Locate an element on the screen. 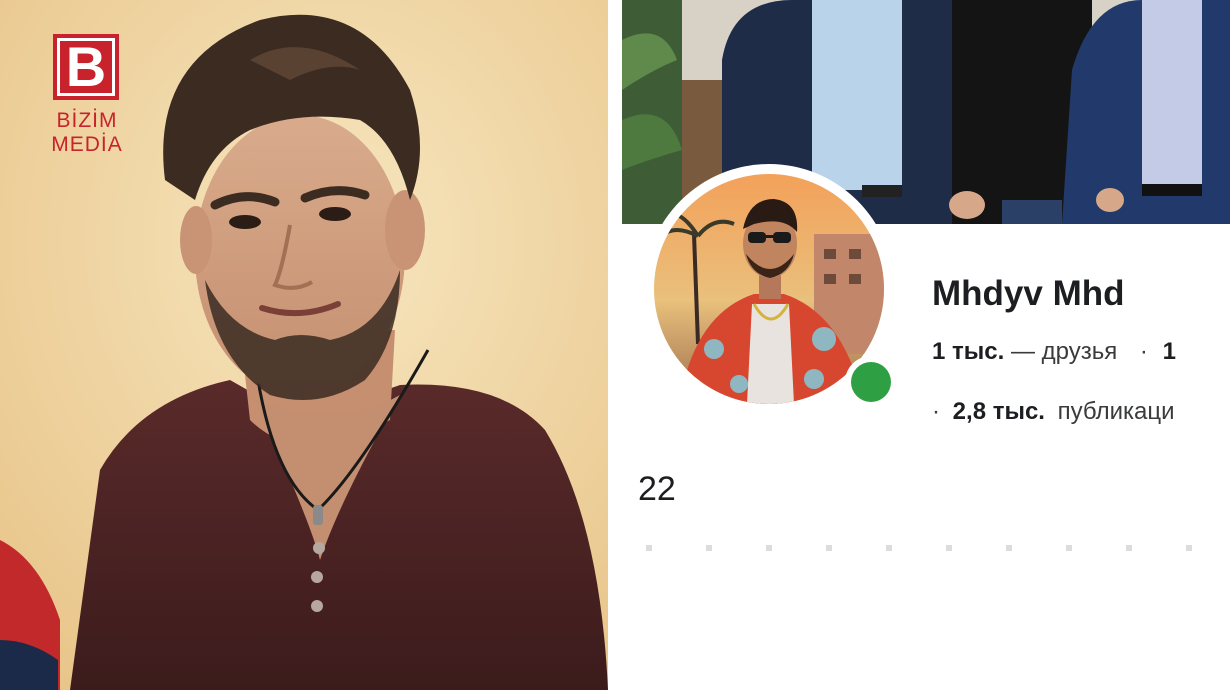 The height and width of the screenshot is (690, 1230). posts-count: 2,8 тыс. is located at coordinates (999, 411).